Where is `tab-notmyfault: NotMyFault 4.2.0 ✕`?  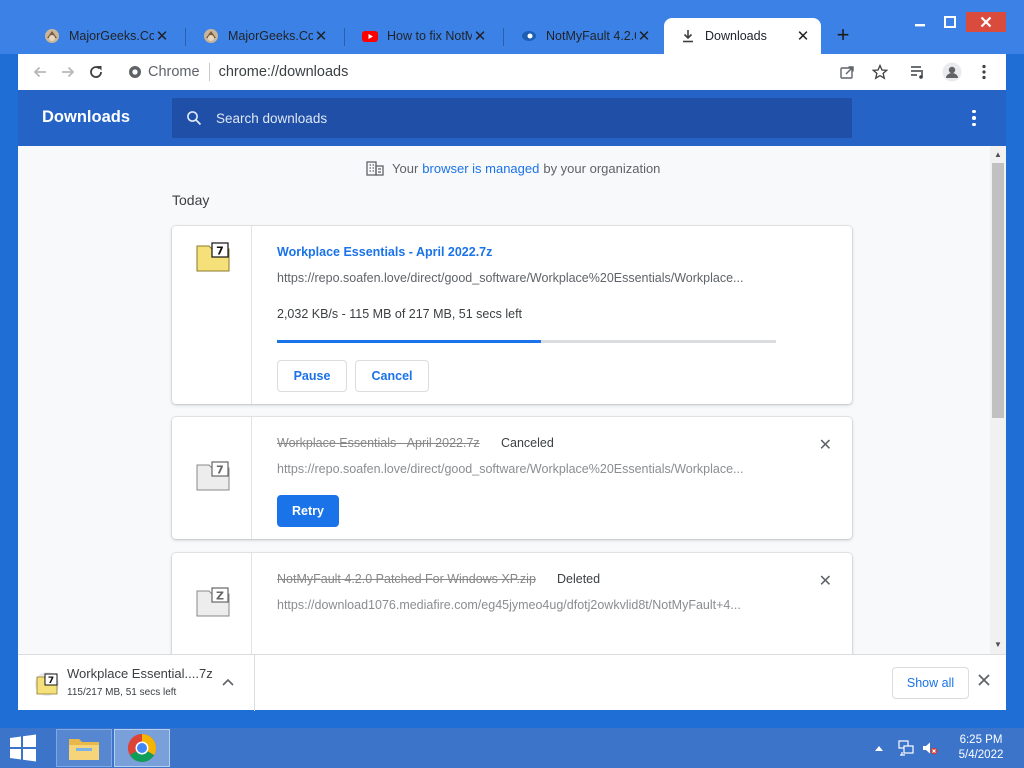
tab-notmyfault: NotMyFault 4.2.0 ✕ is located at coordinates (583, 36).